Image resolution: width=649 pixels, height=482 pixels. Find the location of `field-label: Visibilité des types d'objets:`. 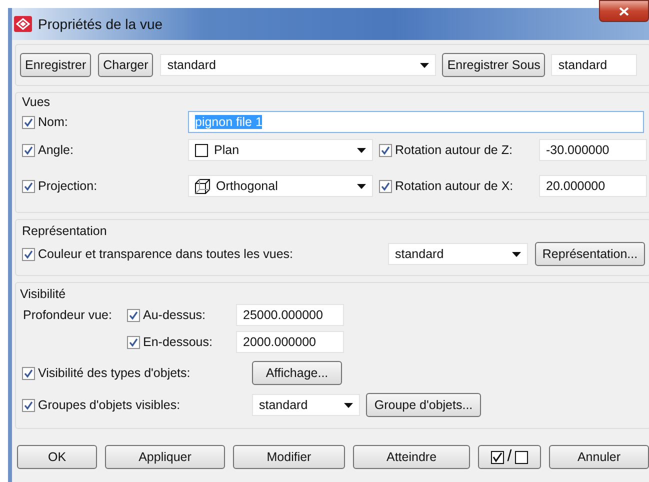

field-label: Visibilité des types d'objets: is located at coordinates (115, 373).